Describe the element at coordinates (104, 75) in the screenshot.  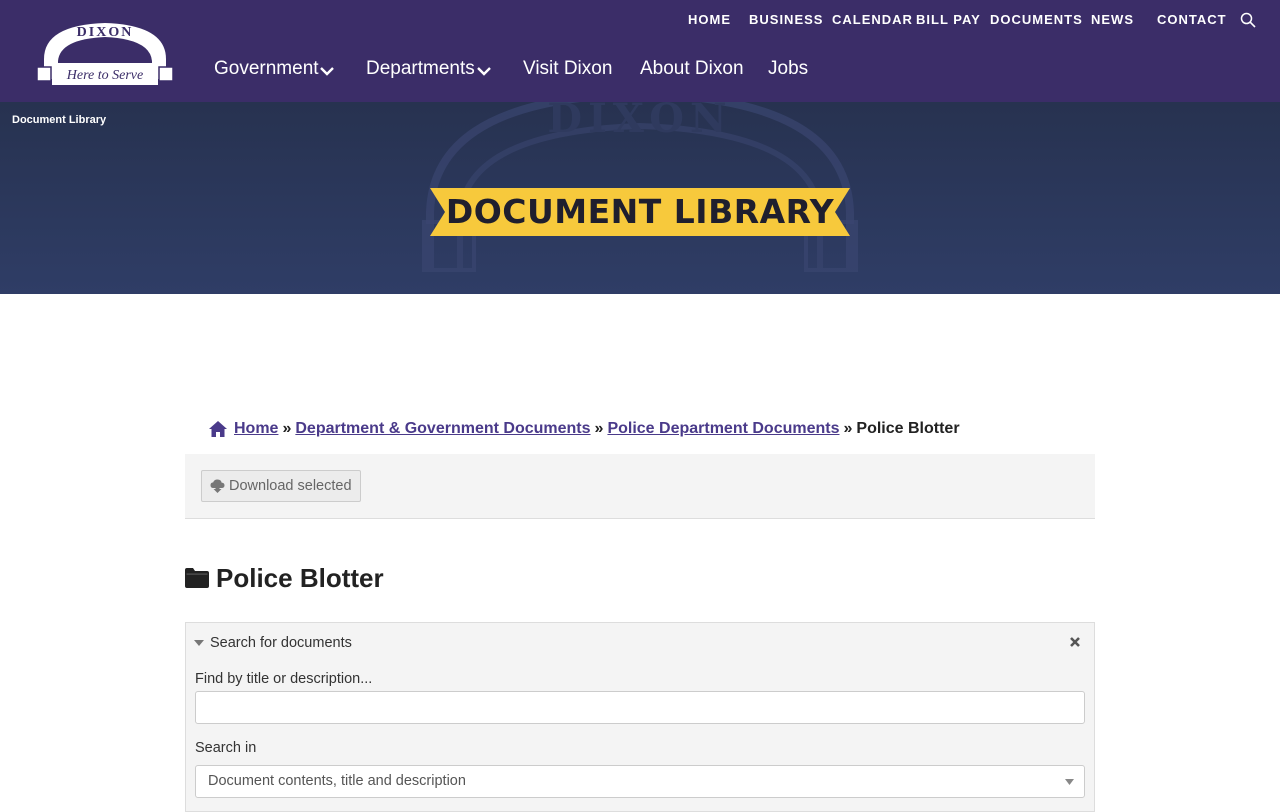
I see `svg-text: Here to Serve` at that location.